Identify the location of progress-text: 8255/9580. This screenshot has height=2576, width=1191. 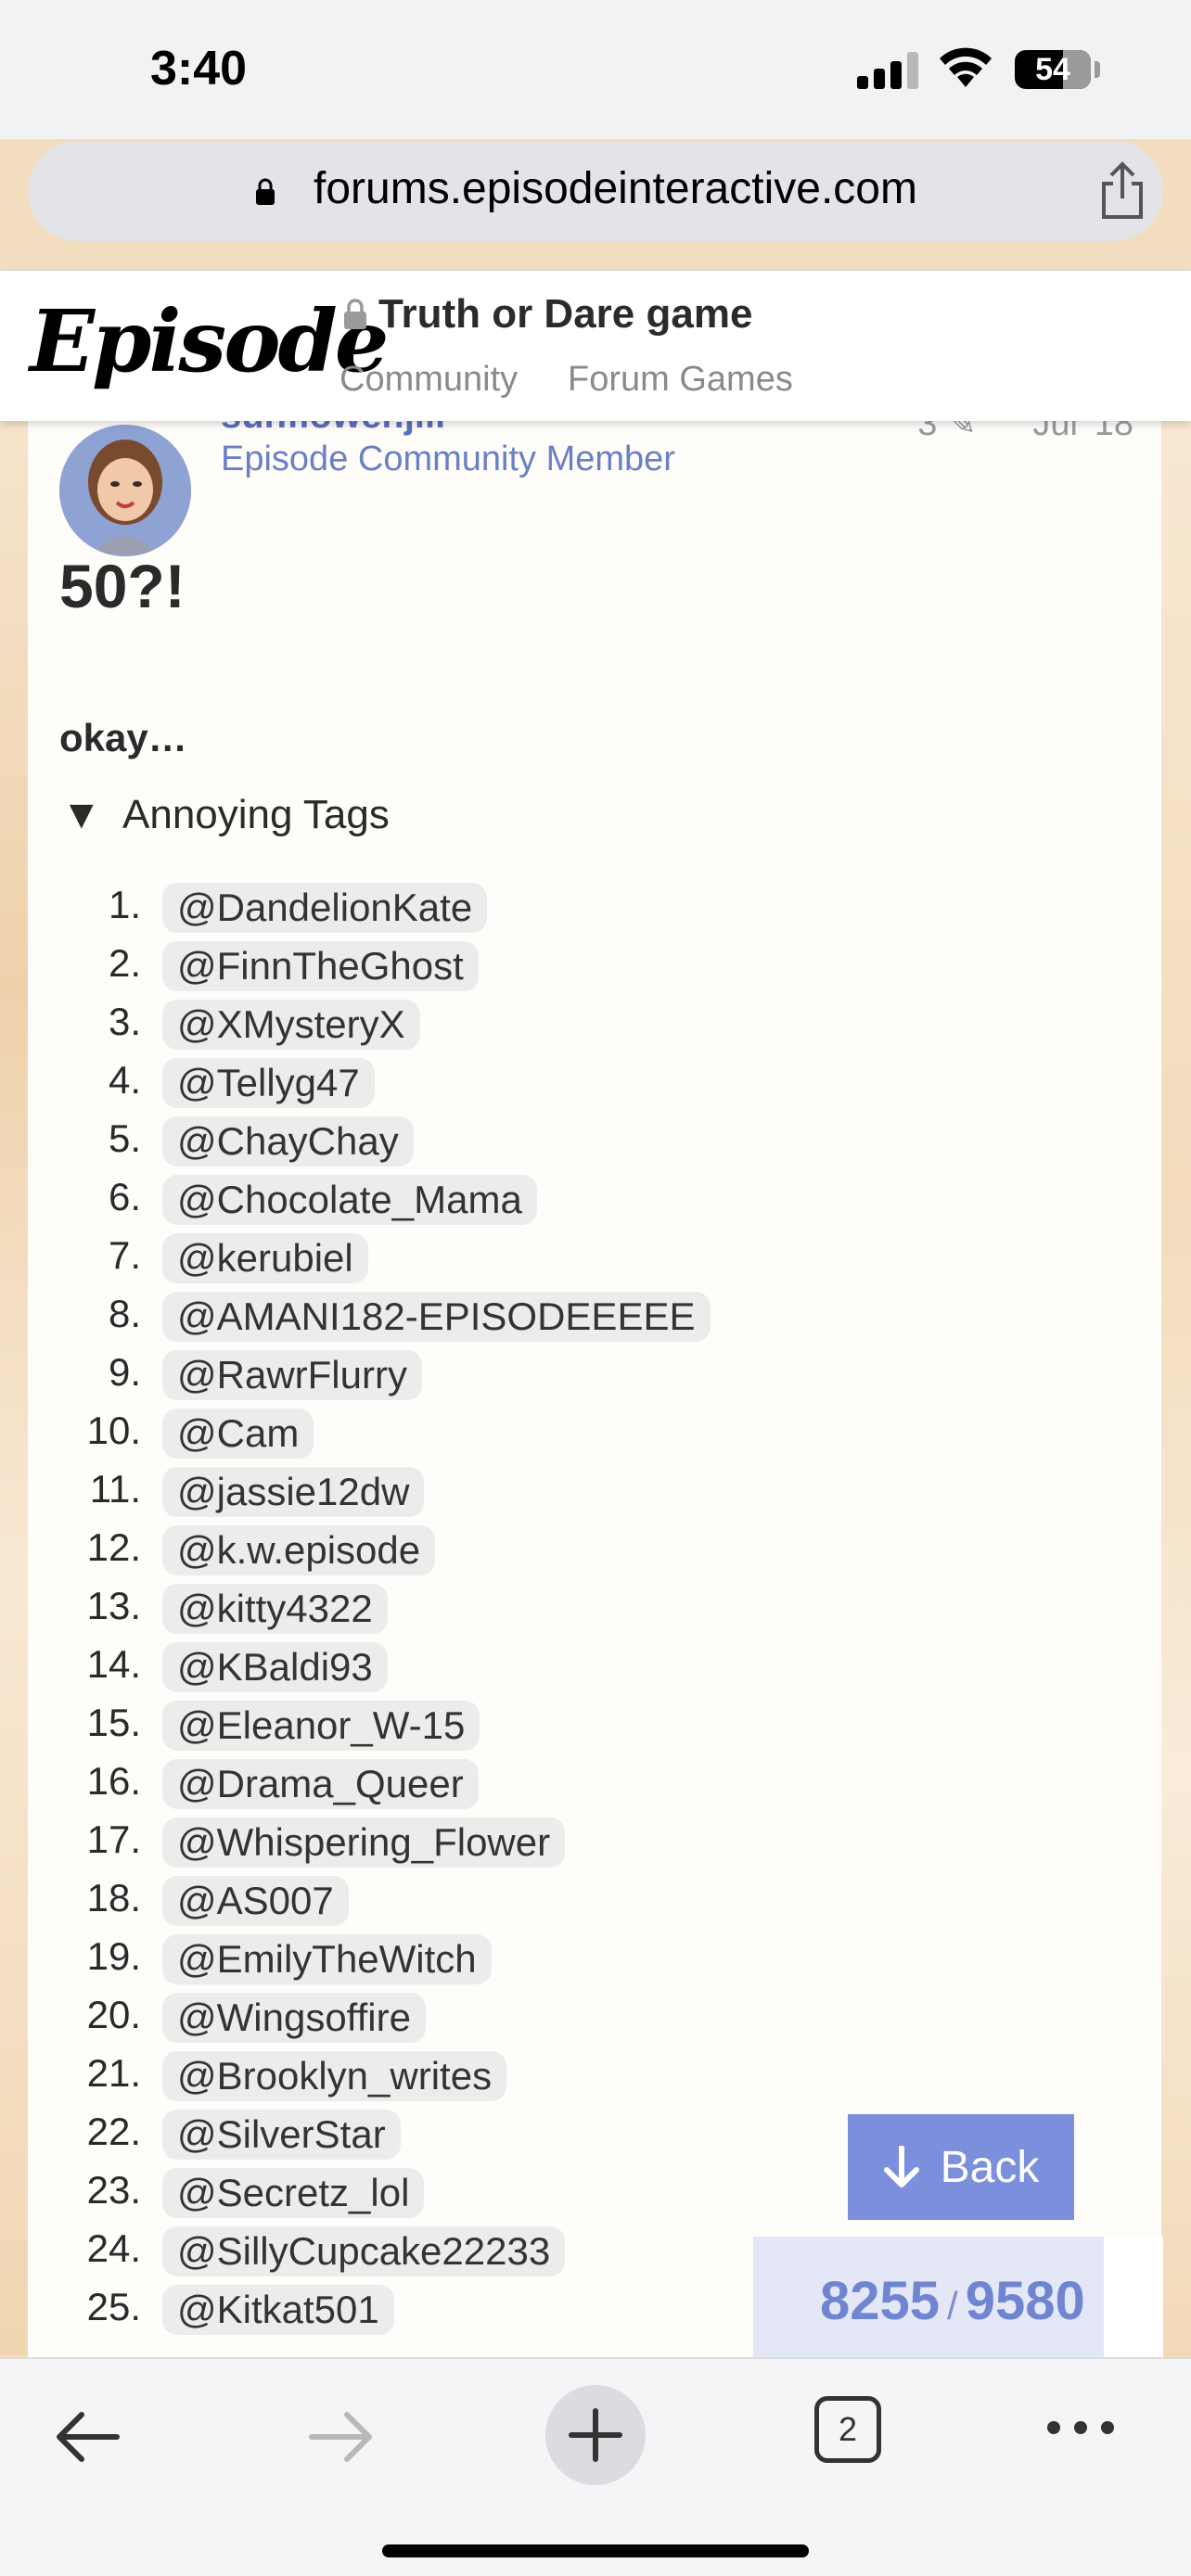
(952, 2301).